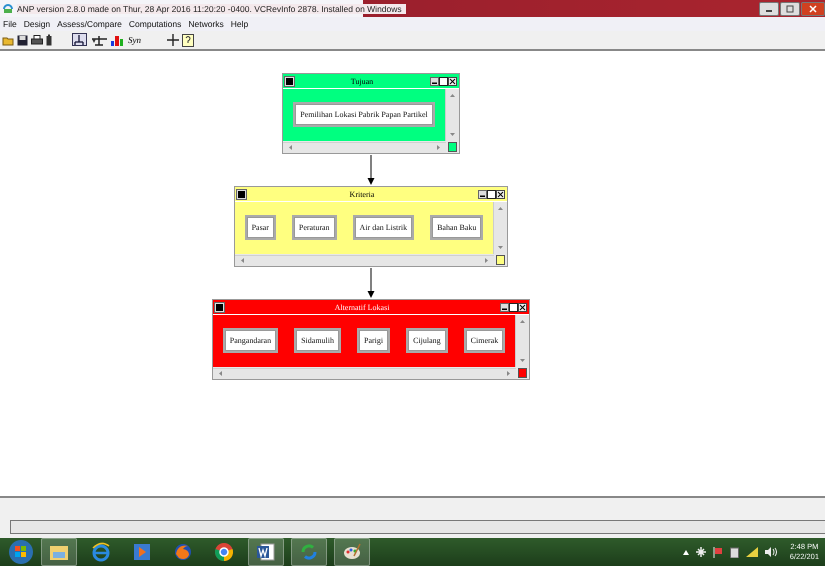  Describe the element at coordinates (427, 340) in the screenshot. I see `node-button: Cijulang` at that location.